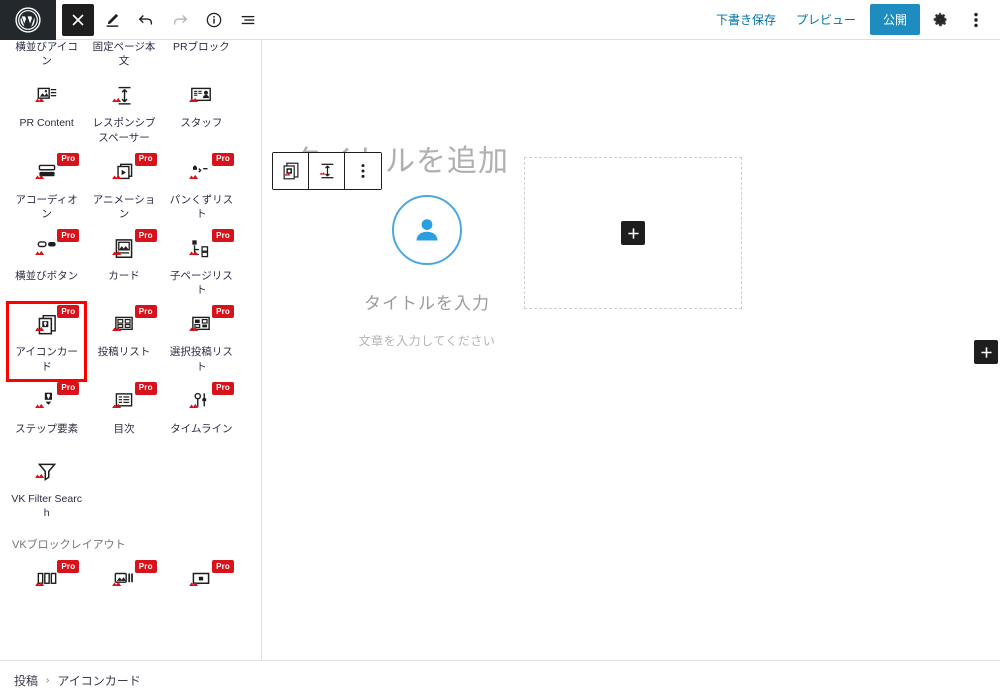 The width and height of the screenshot is (1000, 700). I want to click on block-item-label: PR Content, so click(46, 123).